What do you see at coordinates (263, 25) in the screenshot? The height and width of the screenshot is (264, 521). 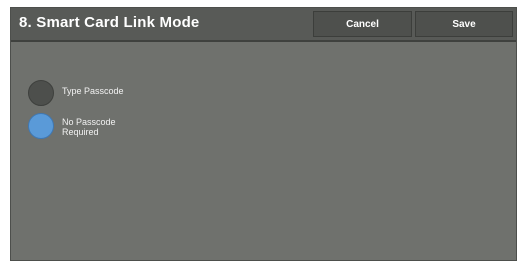 I see `header-bar: 8. Smart Card Link Mode Cancel Save` at bounding box center [263, 25].